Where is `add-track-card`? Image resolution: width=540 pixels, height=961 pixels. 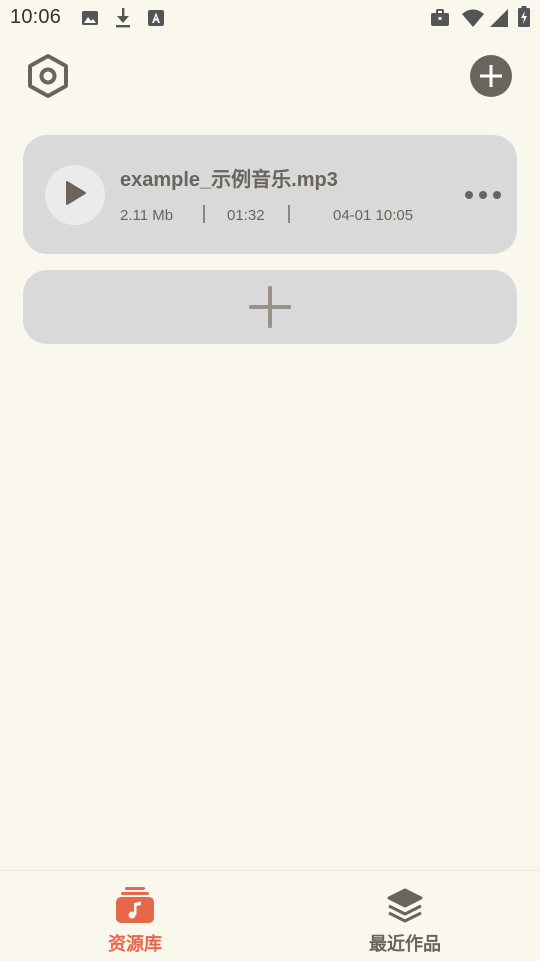
add-track-card is located at coordinates (270, 307).